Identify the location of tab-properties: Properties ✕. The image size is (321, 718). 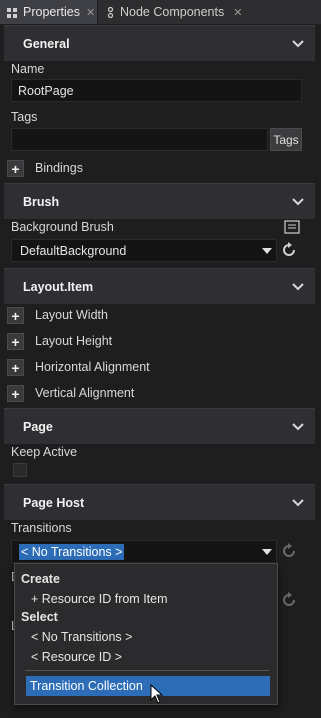
(49, 12).